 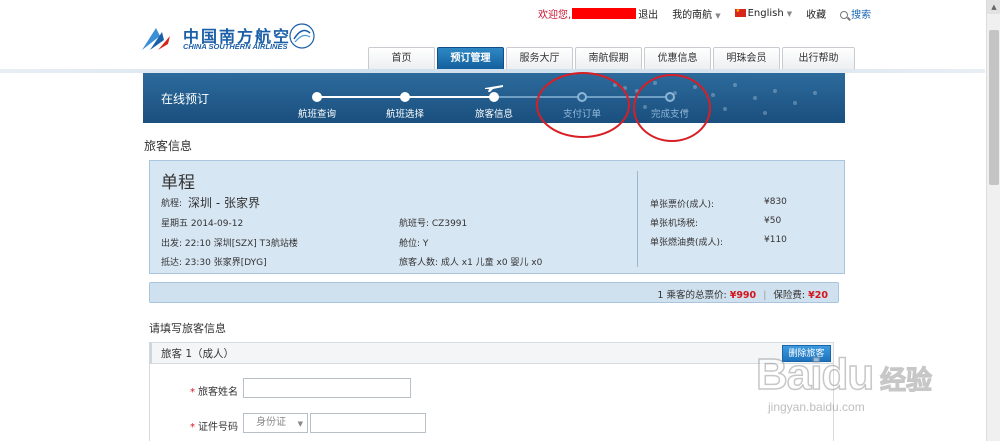 I want to click on route-label: 航程:, so click(x=172, y=204).